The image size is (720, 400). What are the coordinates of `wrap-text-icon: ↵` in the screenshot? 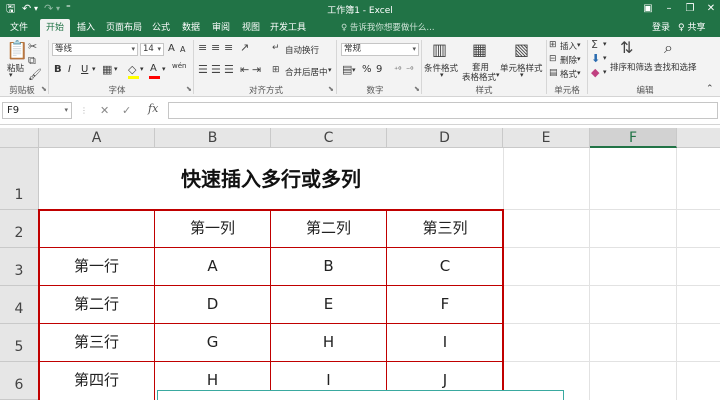 It's located at (276, 48).